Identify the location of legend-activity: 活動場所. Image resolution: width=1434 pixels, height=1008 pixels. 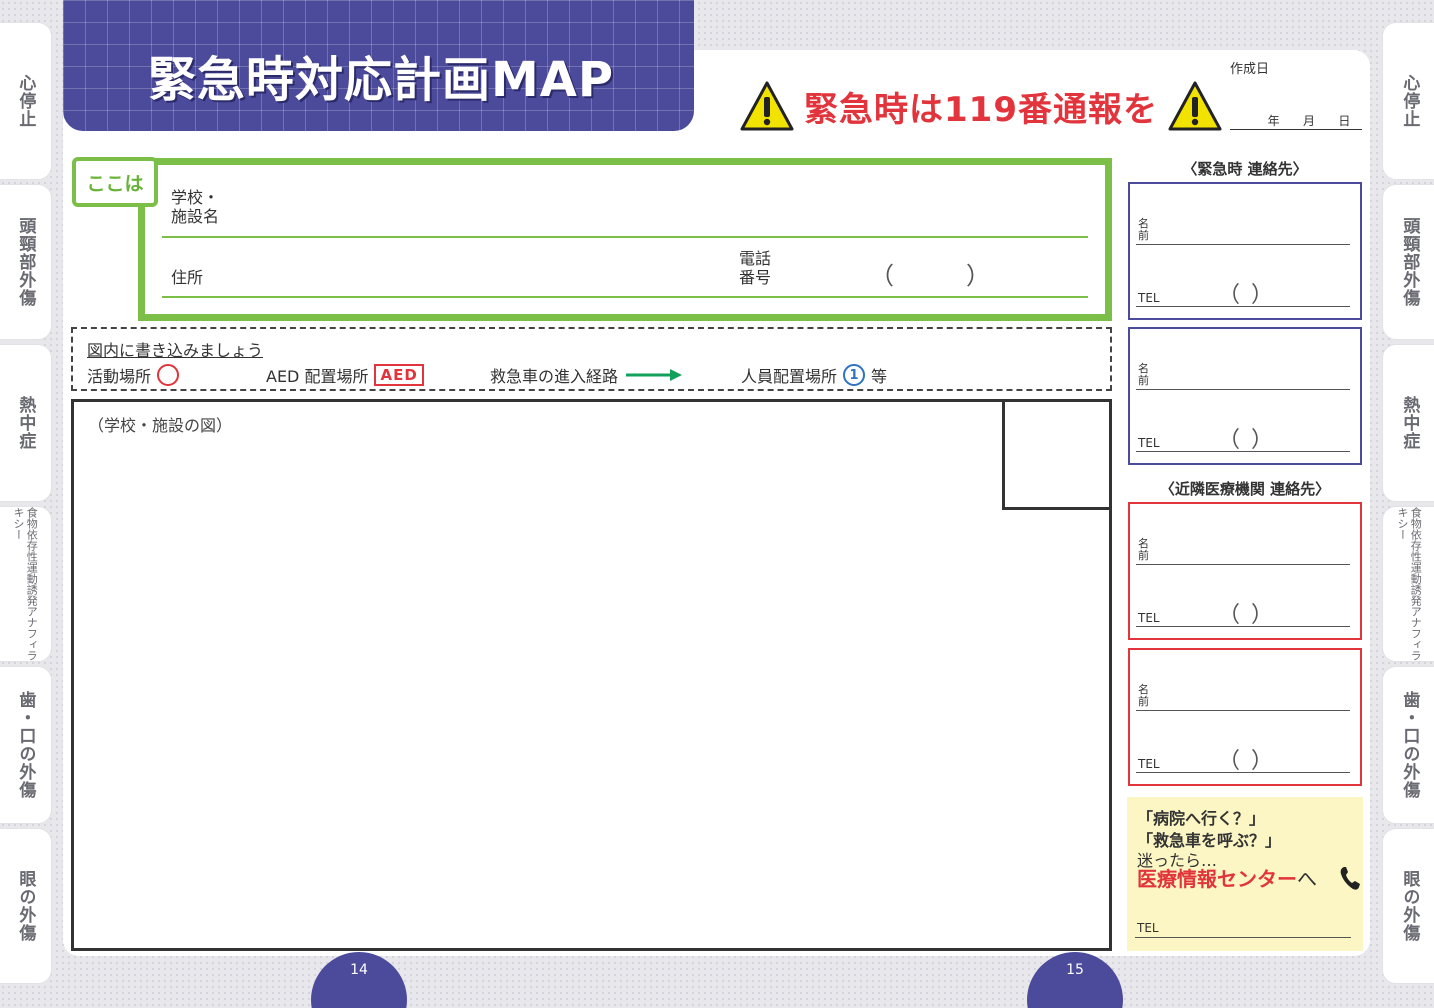
(133, 375).